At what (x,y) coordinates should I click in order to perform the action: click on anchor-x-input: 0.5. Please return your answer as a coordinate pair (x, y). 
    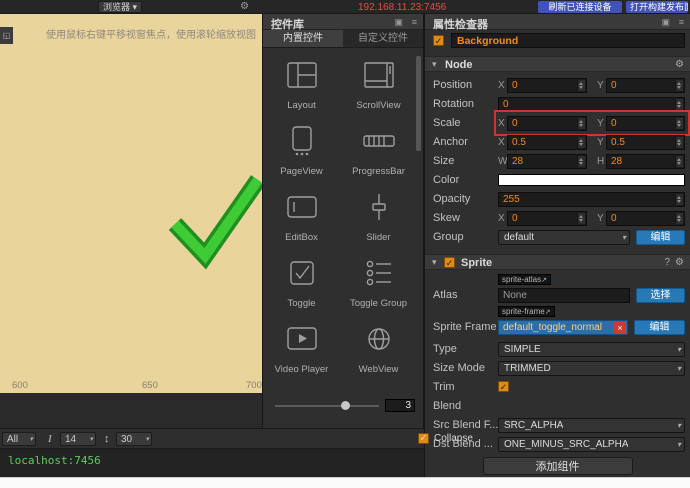
    Looking at the image, I should click on (547, 142).